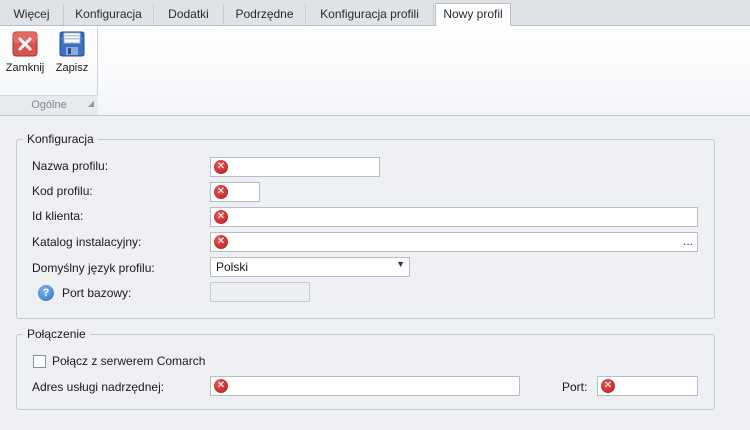  Describe the element at coordinates (365, 386) in the screenshot. I see `parent-address-input: ✕` at that location.